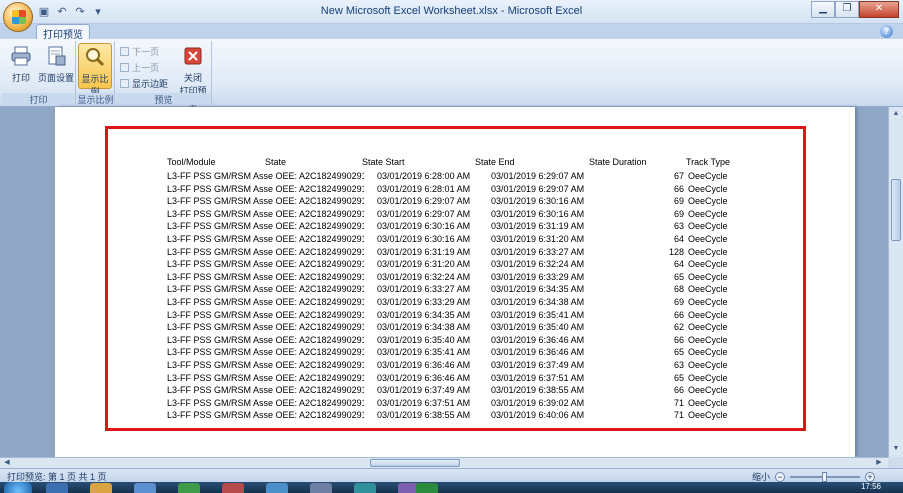 The height and width of the screenshot is (493, 903). I want to click on zoom-minus-icon: −, so click(780, 476).